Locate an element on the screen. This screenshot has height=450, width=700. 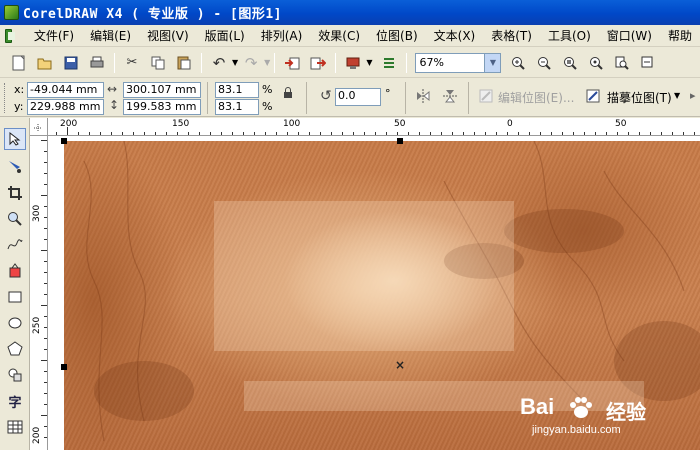
zoom-in-icon is located at coordinates (518, 63).